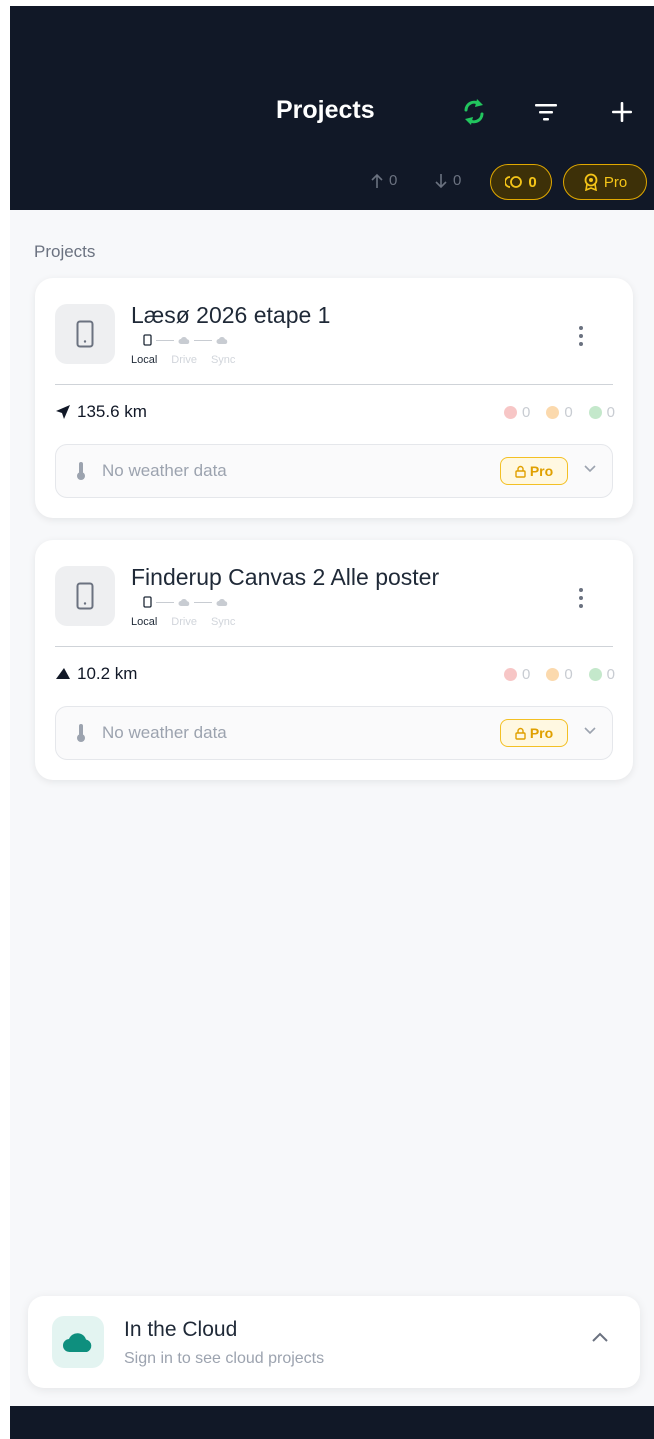 The height and width of the screenshot is (1439, 654). Describe the element at coordinates (325, 110) in the screenshot. I see `page-title: Projects` at that location.